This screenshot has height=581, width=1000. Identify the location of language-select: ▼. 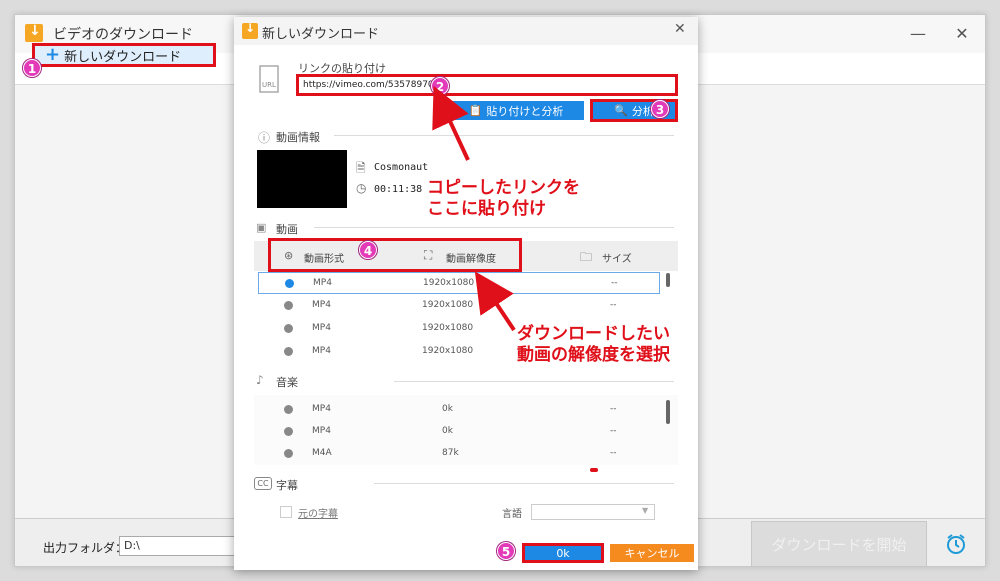
(593, 512).